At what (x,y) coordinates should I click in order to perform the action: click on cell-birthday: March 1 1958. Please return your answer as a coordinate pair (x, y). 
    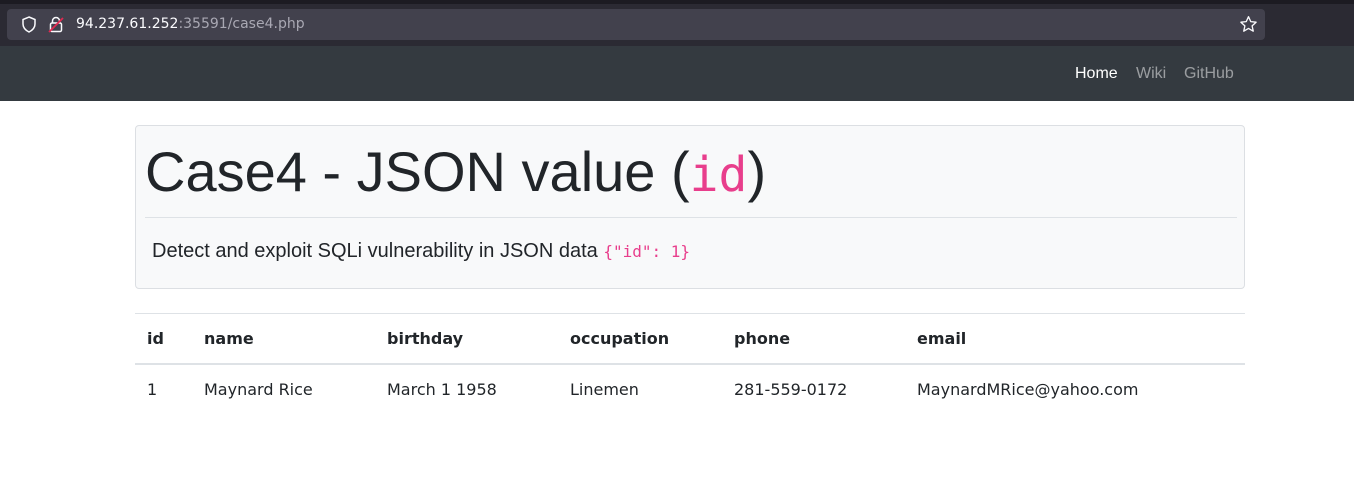
    Looking at the image, I should click on (442, 389).